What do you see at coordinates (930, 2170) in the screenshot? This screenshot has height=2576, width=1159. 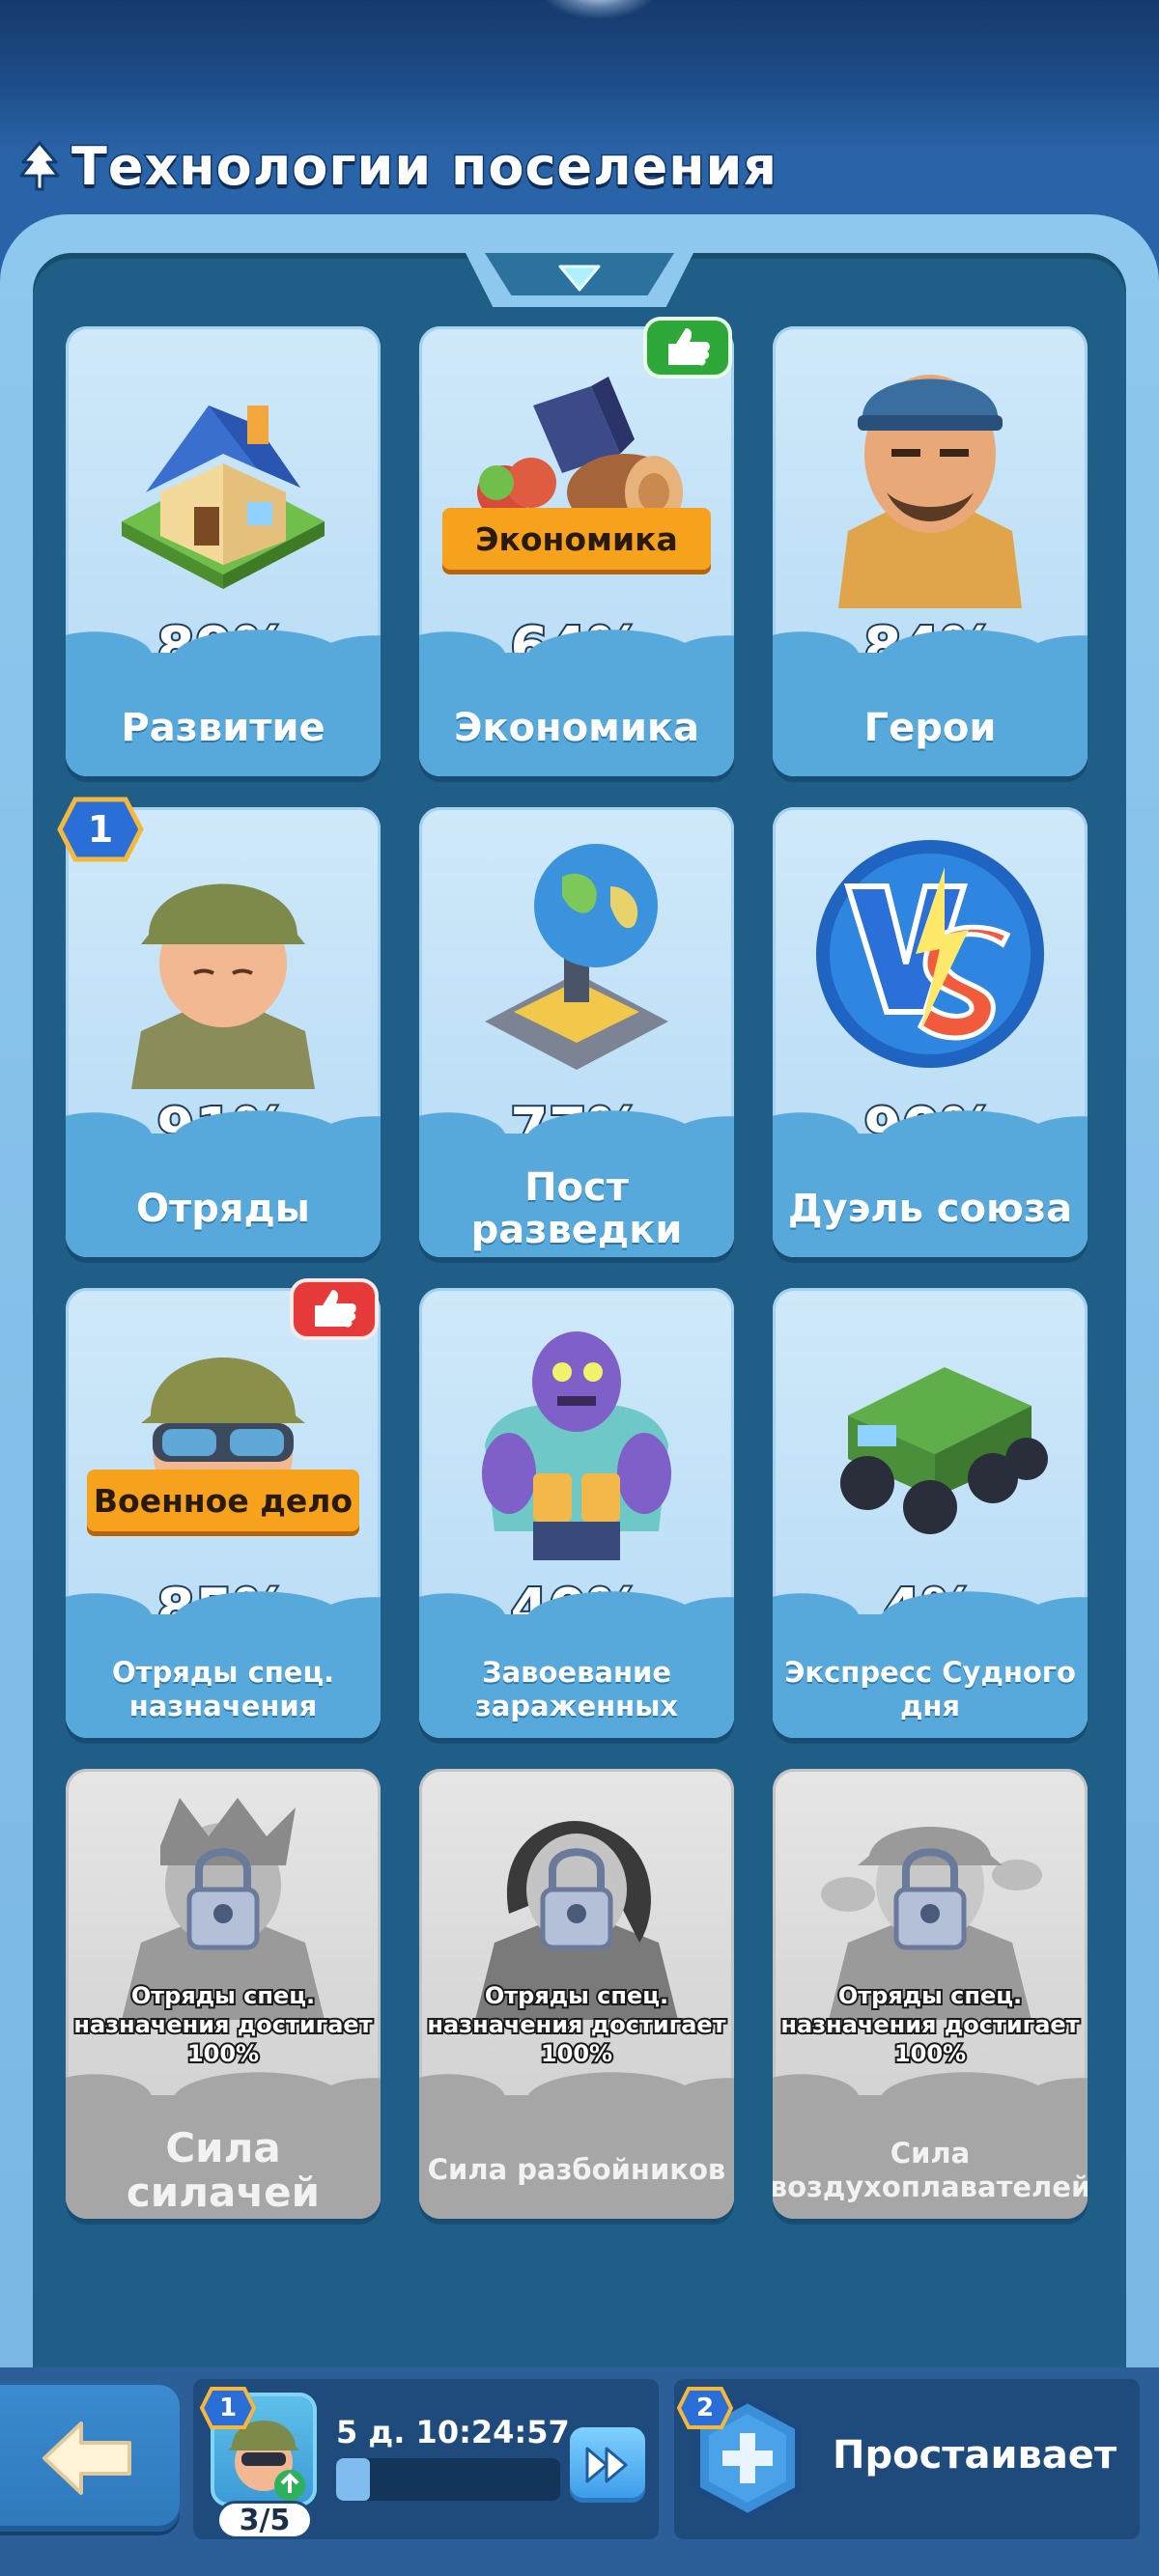 I see `tech-name: Сила воздухоплавателей` at bounding box center [930, 2170].